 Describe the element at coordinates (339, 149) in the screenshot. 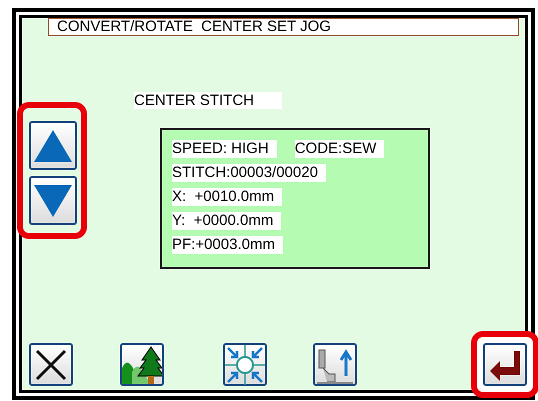

I see `info-text: CODE:SEW` at that location.